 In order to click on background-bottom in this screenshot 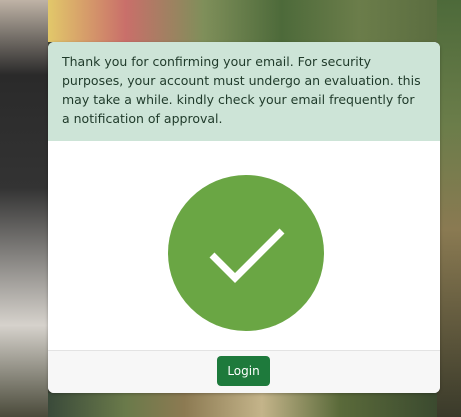, I will do `click(242, 405)`.